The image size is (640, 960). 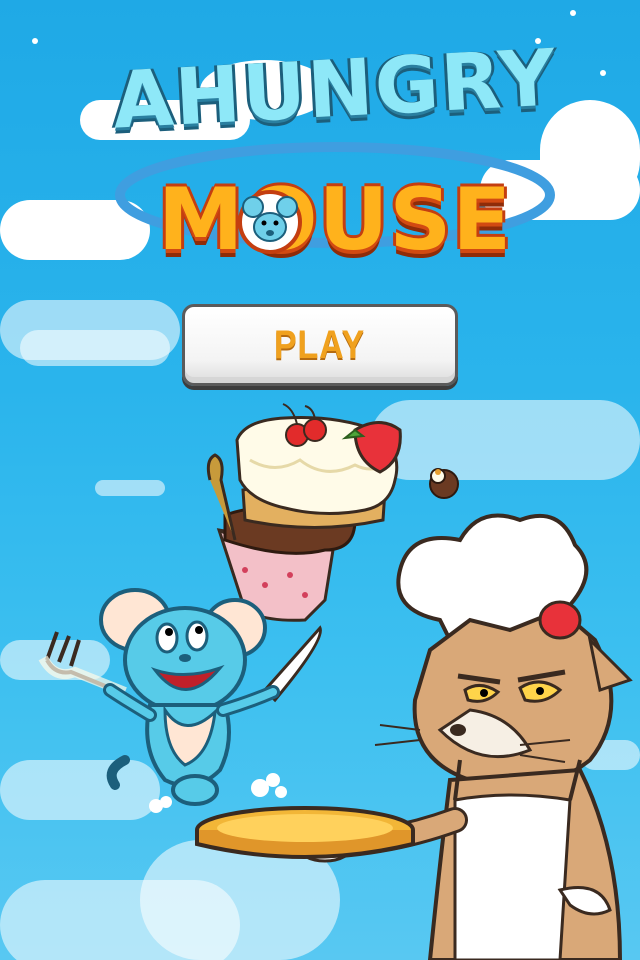 I want to click on play-button: PLAY, so click(x=320, y=345).